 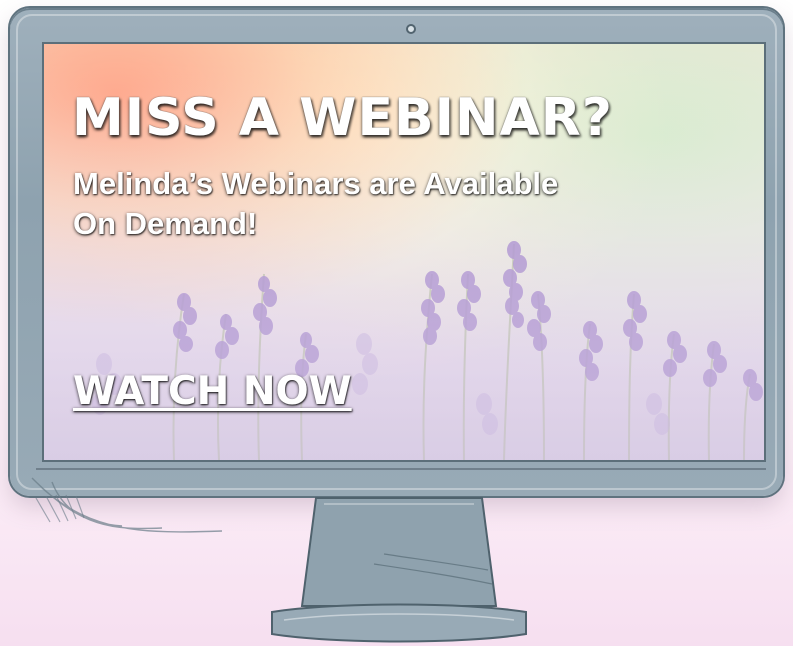 What do you see at coordinates (316, 183) in the screenshot?
I see `subheadline-line-1: Melinda’s Webinars are Available` at bounding box center [316, 183].